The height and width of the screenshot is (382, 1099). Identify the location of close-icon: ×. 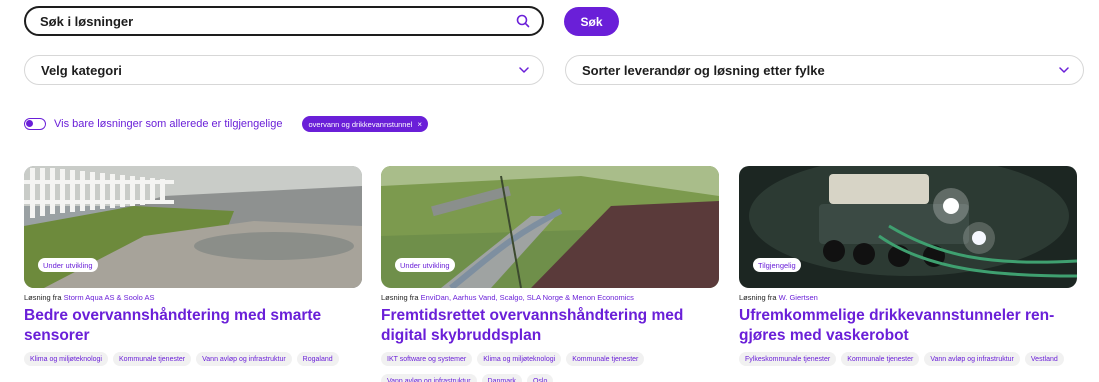
(419, 124).